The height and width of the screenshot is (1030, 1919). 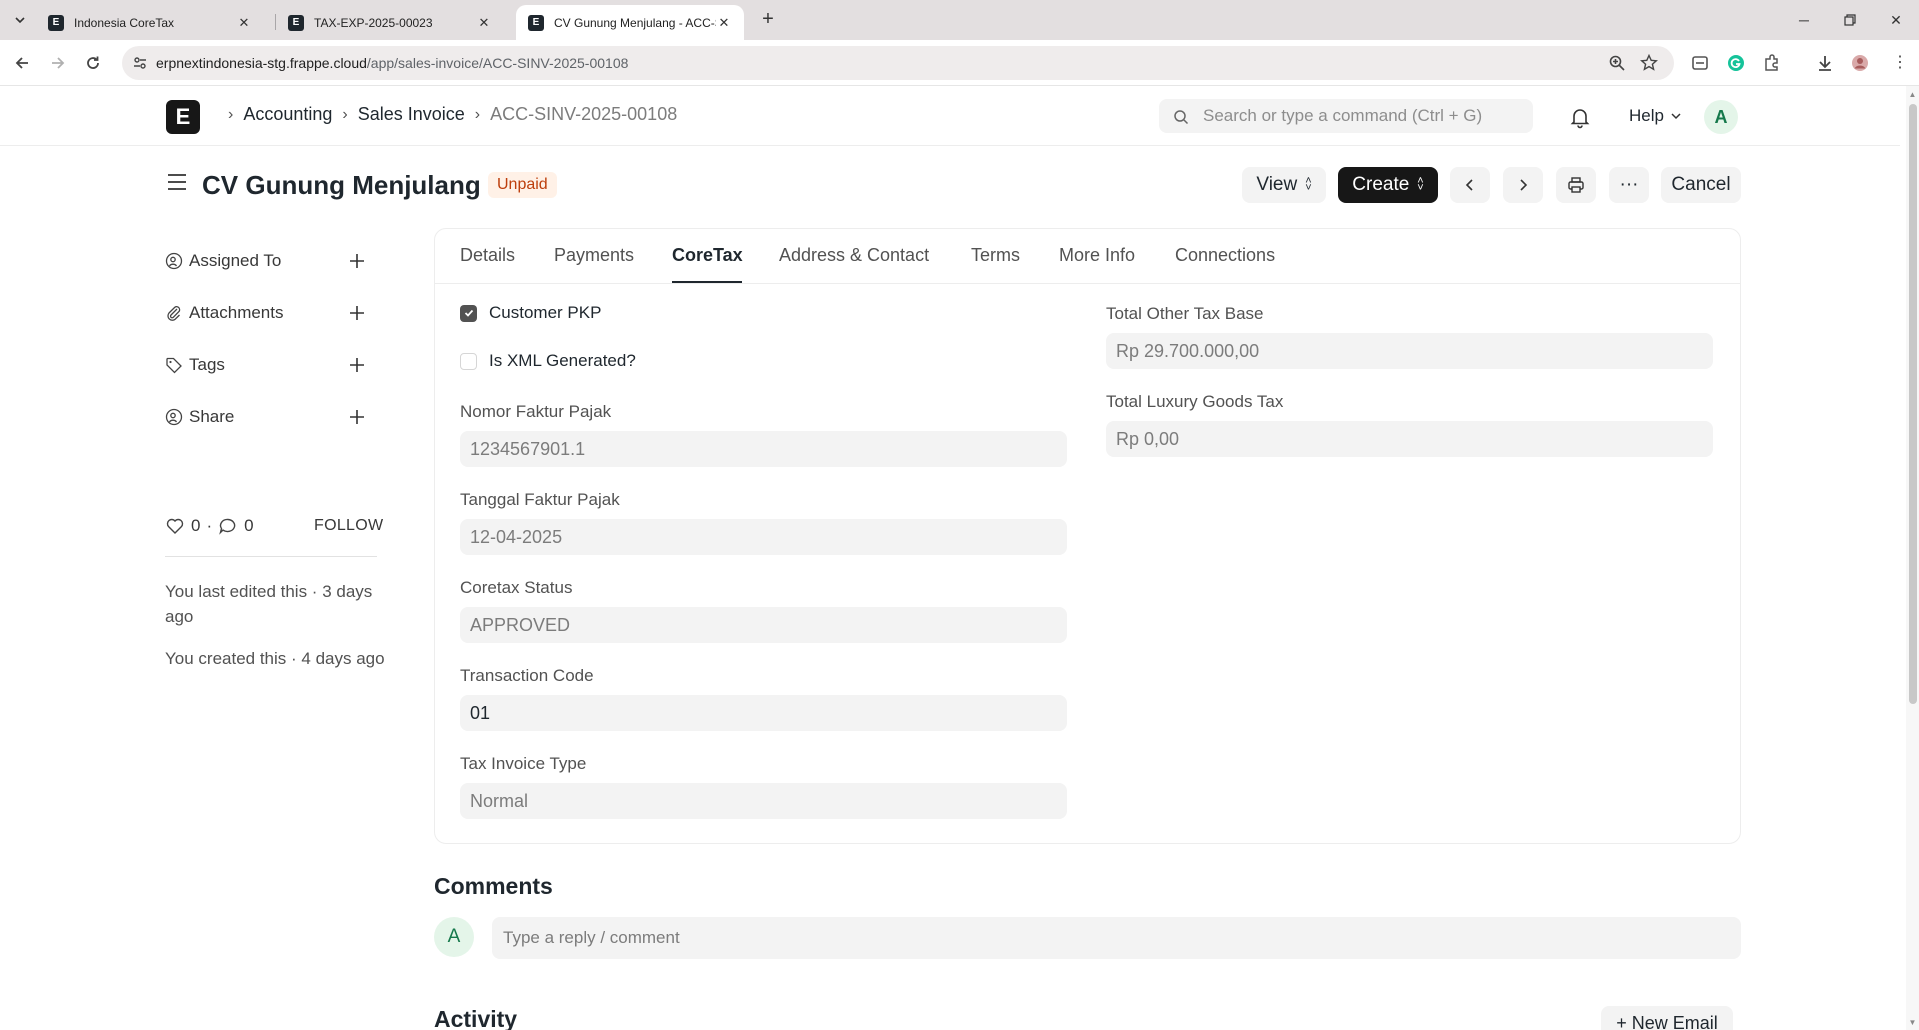 I want to click on tab-payments: Payments, so click(x=594, y=255).